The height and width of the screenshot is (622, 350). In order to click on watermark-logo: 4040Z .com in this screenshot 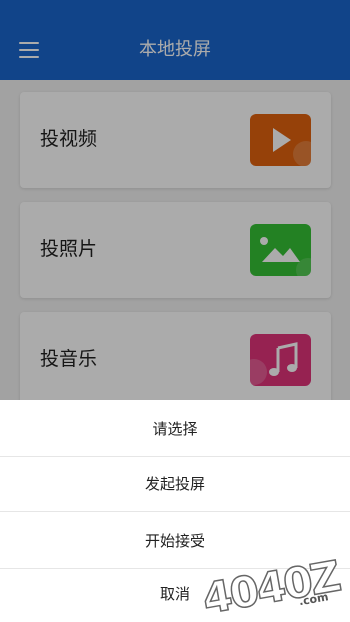, I will do `click(271, 586)`.